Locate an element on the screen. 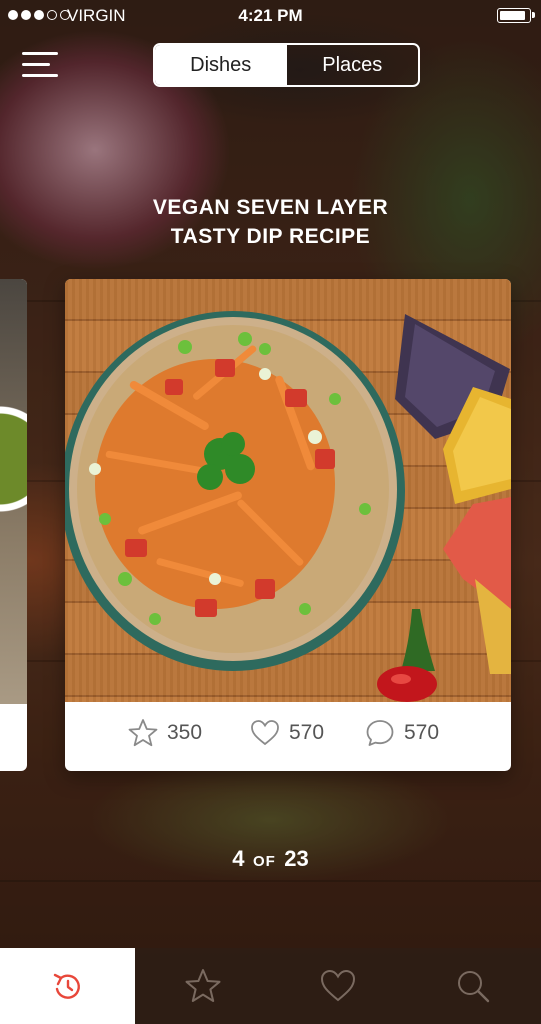  tab-favorites is located at coordinates (202, 986).